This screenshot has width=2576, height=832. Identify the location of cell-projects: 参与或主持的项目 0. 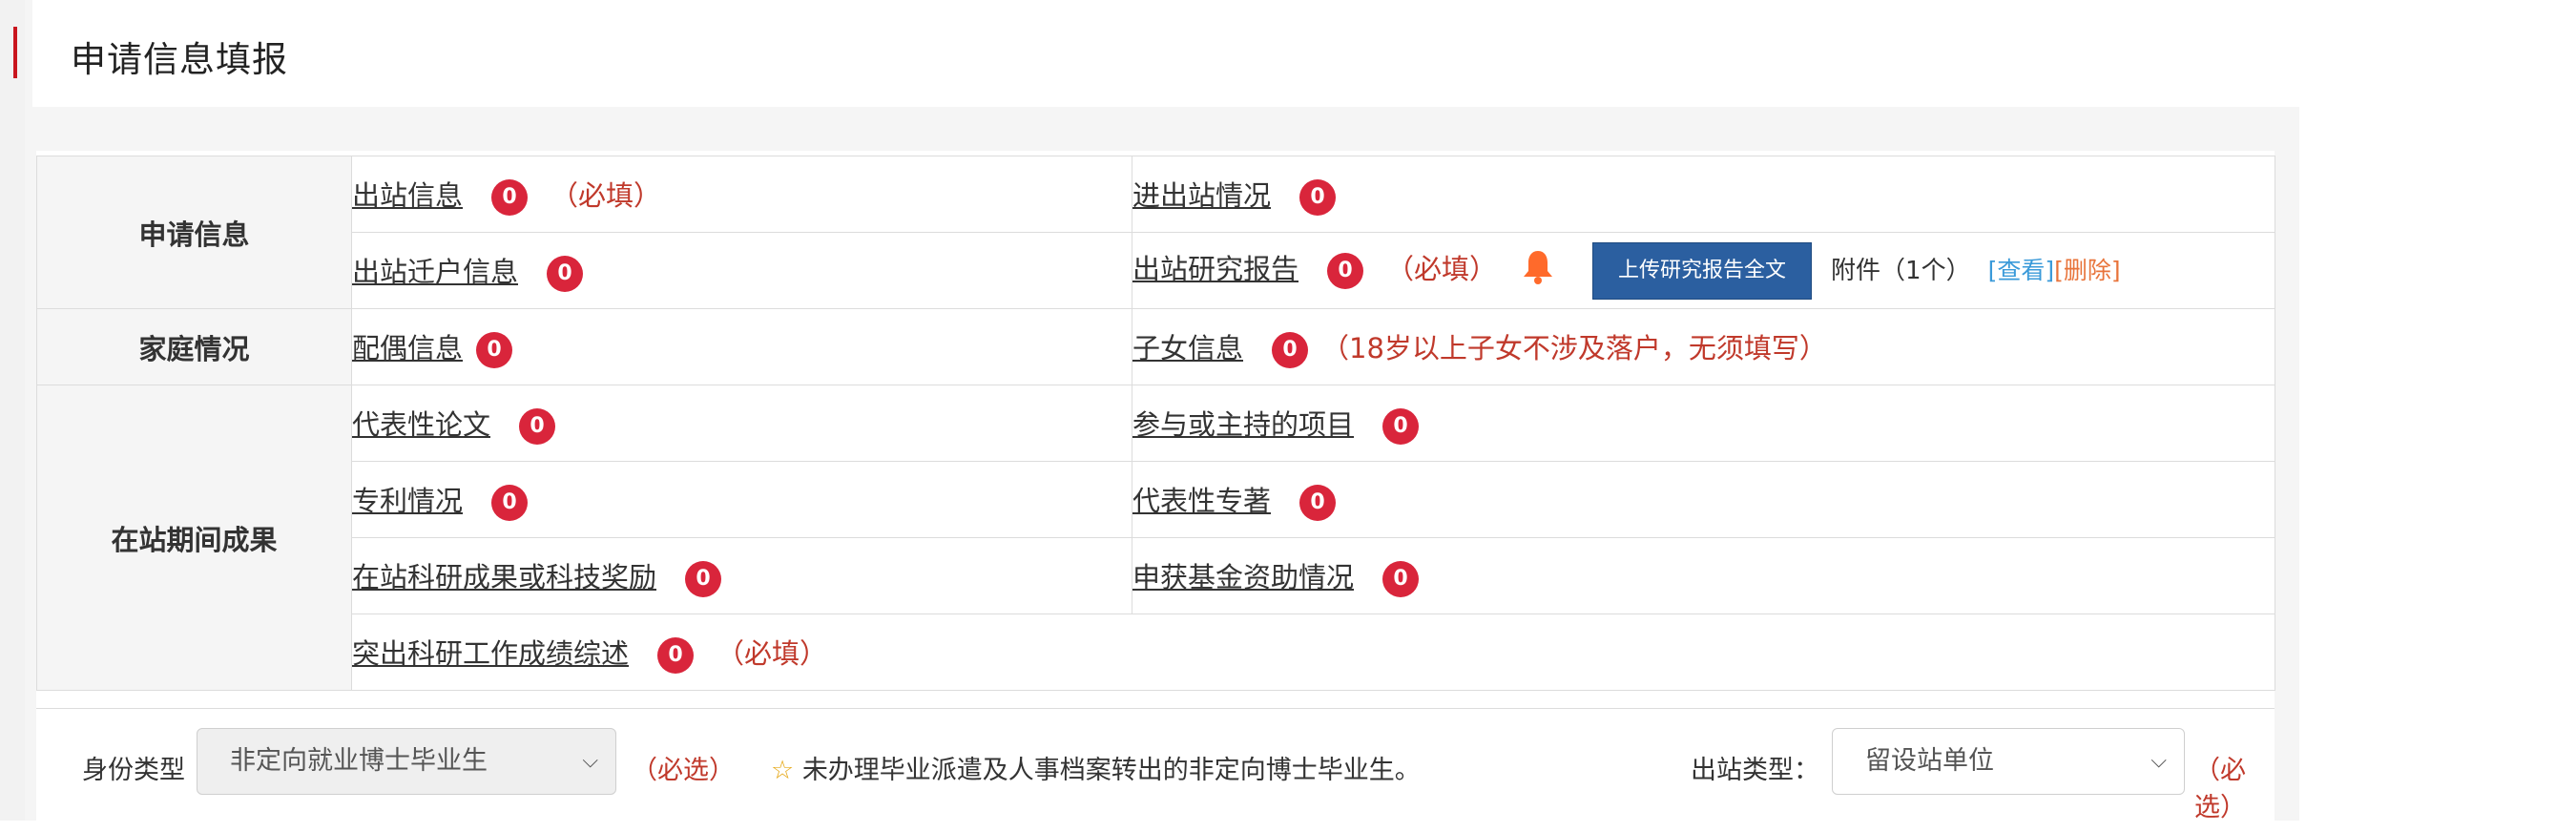
(1703, 424).